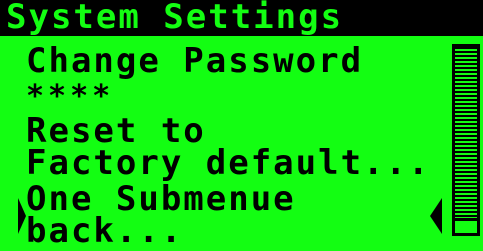 This screenshot has width=483, height=251. What do you see at coordinates (194, 61) in the screenshot?
I see `menu-item-change-password-label: Change Password` at bounding box center [194, 61].